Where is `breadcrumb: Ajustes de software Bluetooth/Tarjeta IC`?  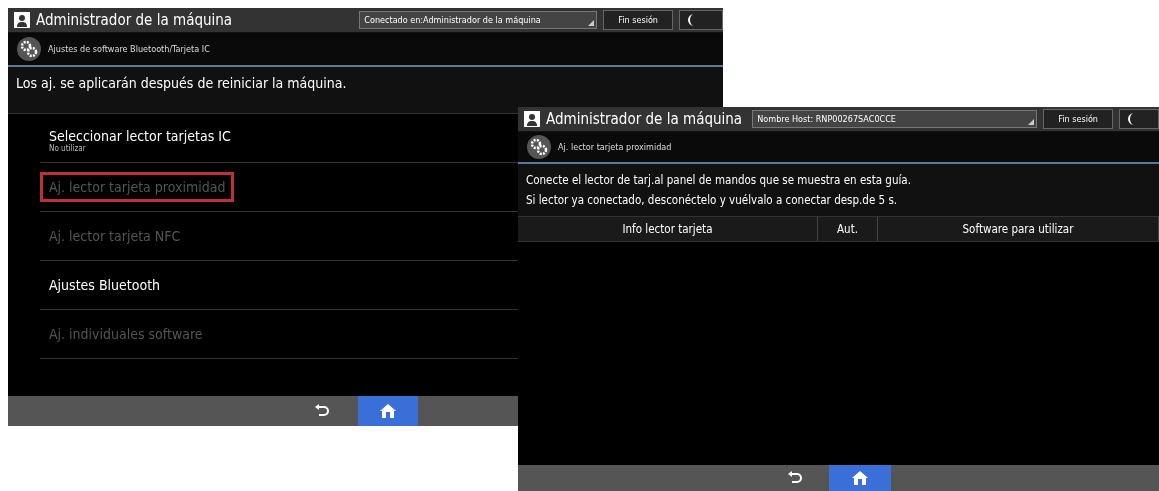 breadcrumb: Ajustes de software Bluetooth/Tarjeta IC is located at coordinates (129, 49).